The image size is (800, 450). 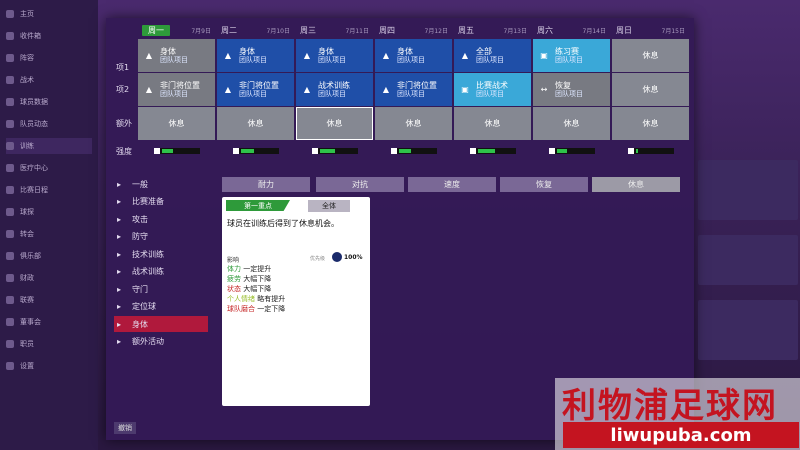 What do you see at coordinates (49, 190) in the screenshot?
I see `sidebar-item: 比赛日程` at bounding box center [49, 190].